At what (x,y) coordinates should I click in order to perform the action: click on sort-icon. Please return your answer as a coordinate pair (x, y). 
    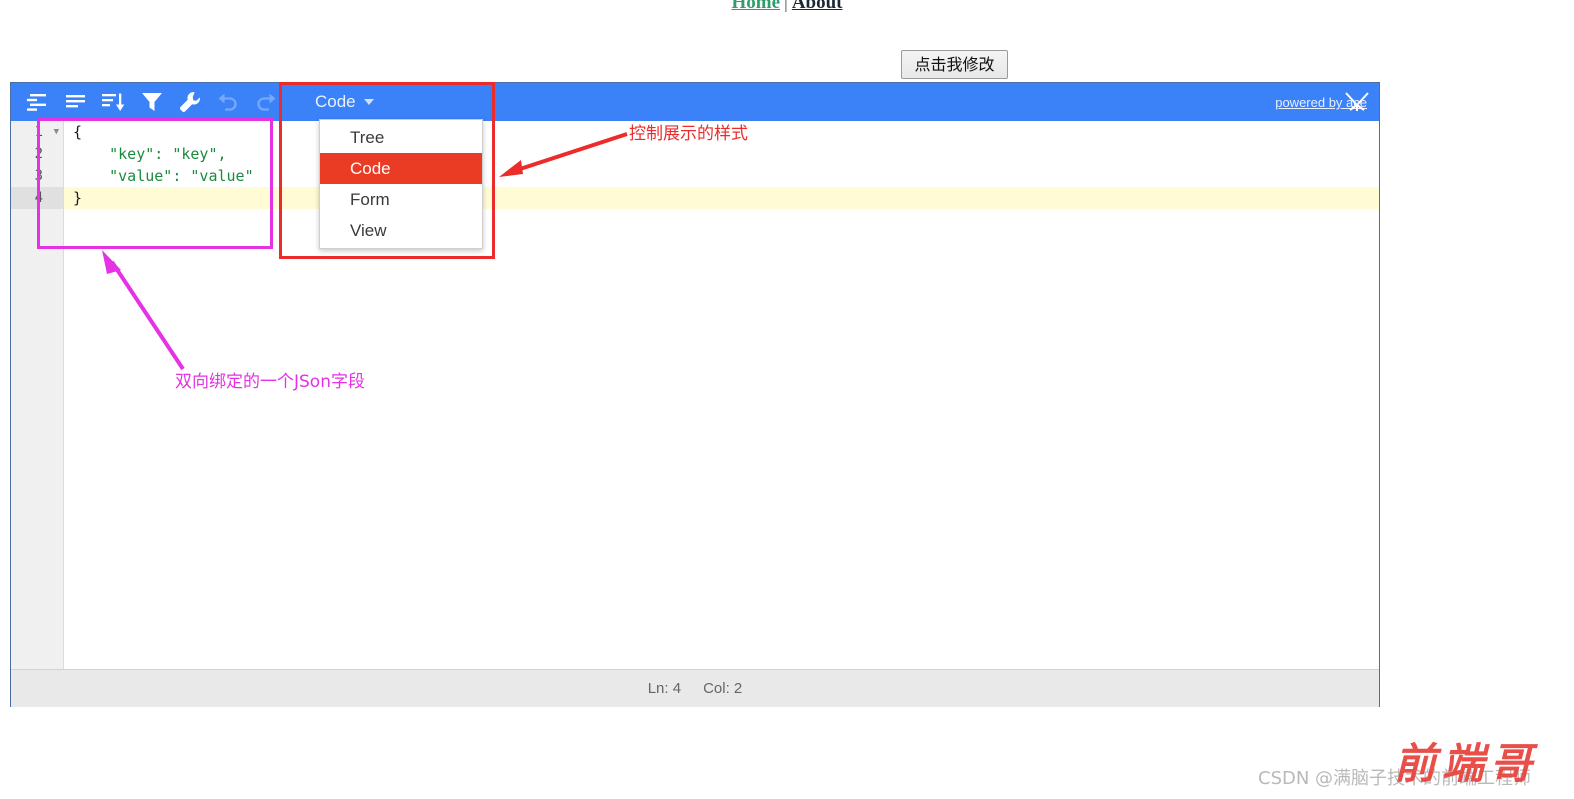
    Looking at the image, I should click on (114, 102).